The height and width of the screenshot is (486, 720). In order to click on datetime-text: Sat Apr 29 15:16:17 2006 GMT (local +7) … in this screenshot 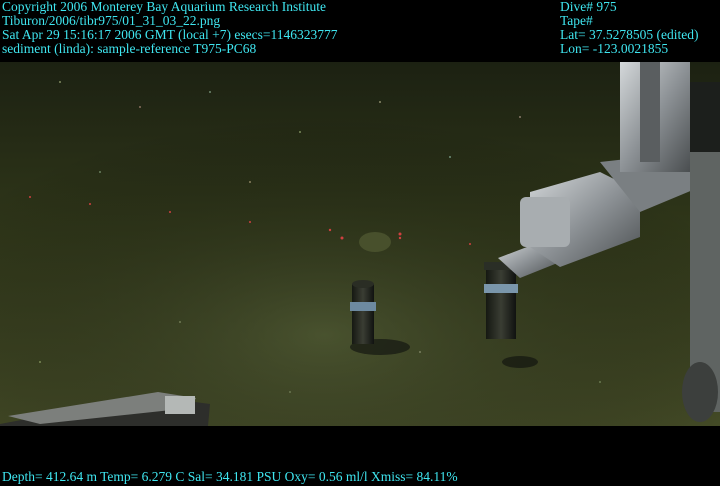, I will do `click(170, 34)`.